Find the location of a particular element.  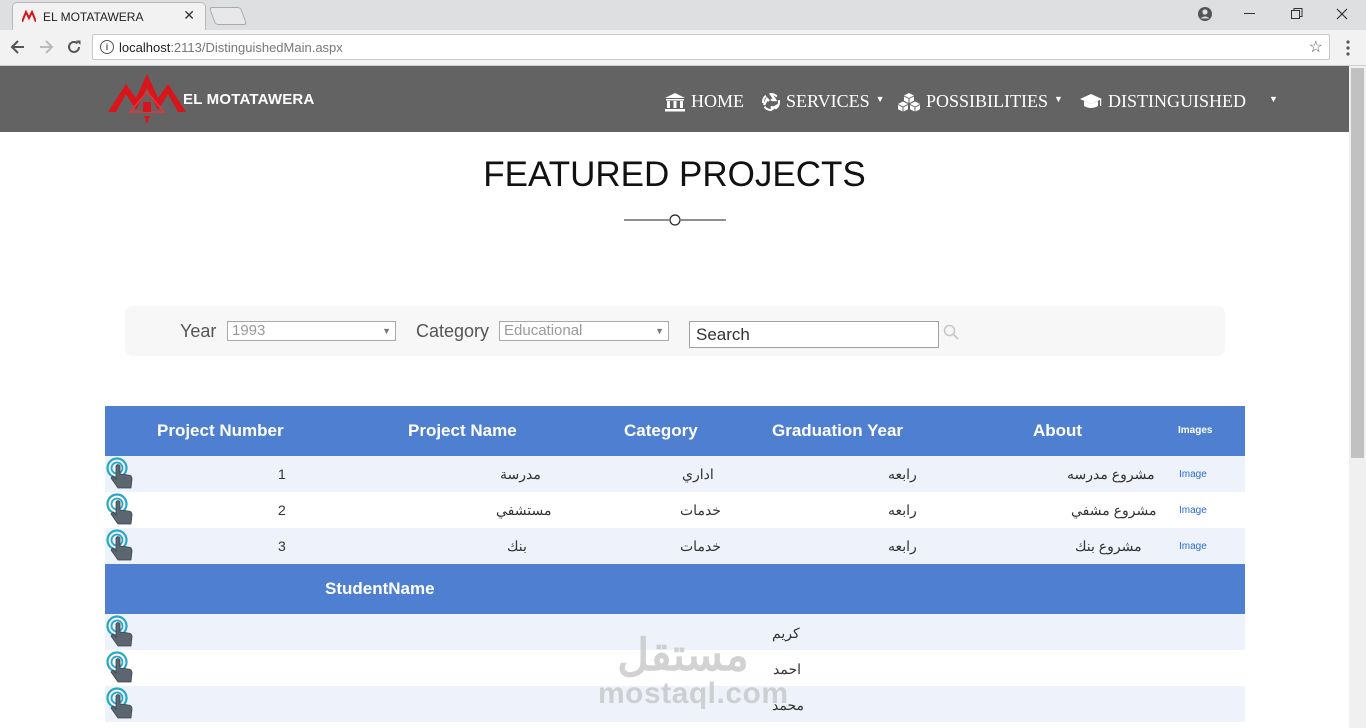

nav-possibilities-label: POSSIBILITIES is located at coordinates (987, 101).